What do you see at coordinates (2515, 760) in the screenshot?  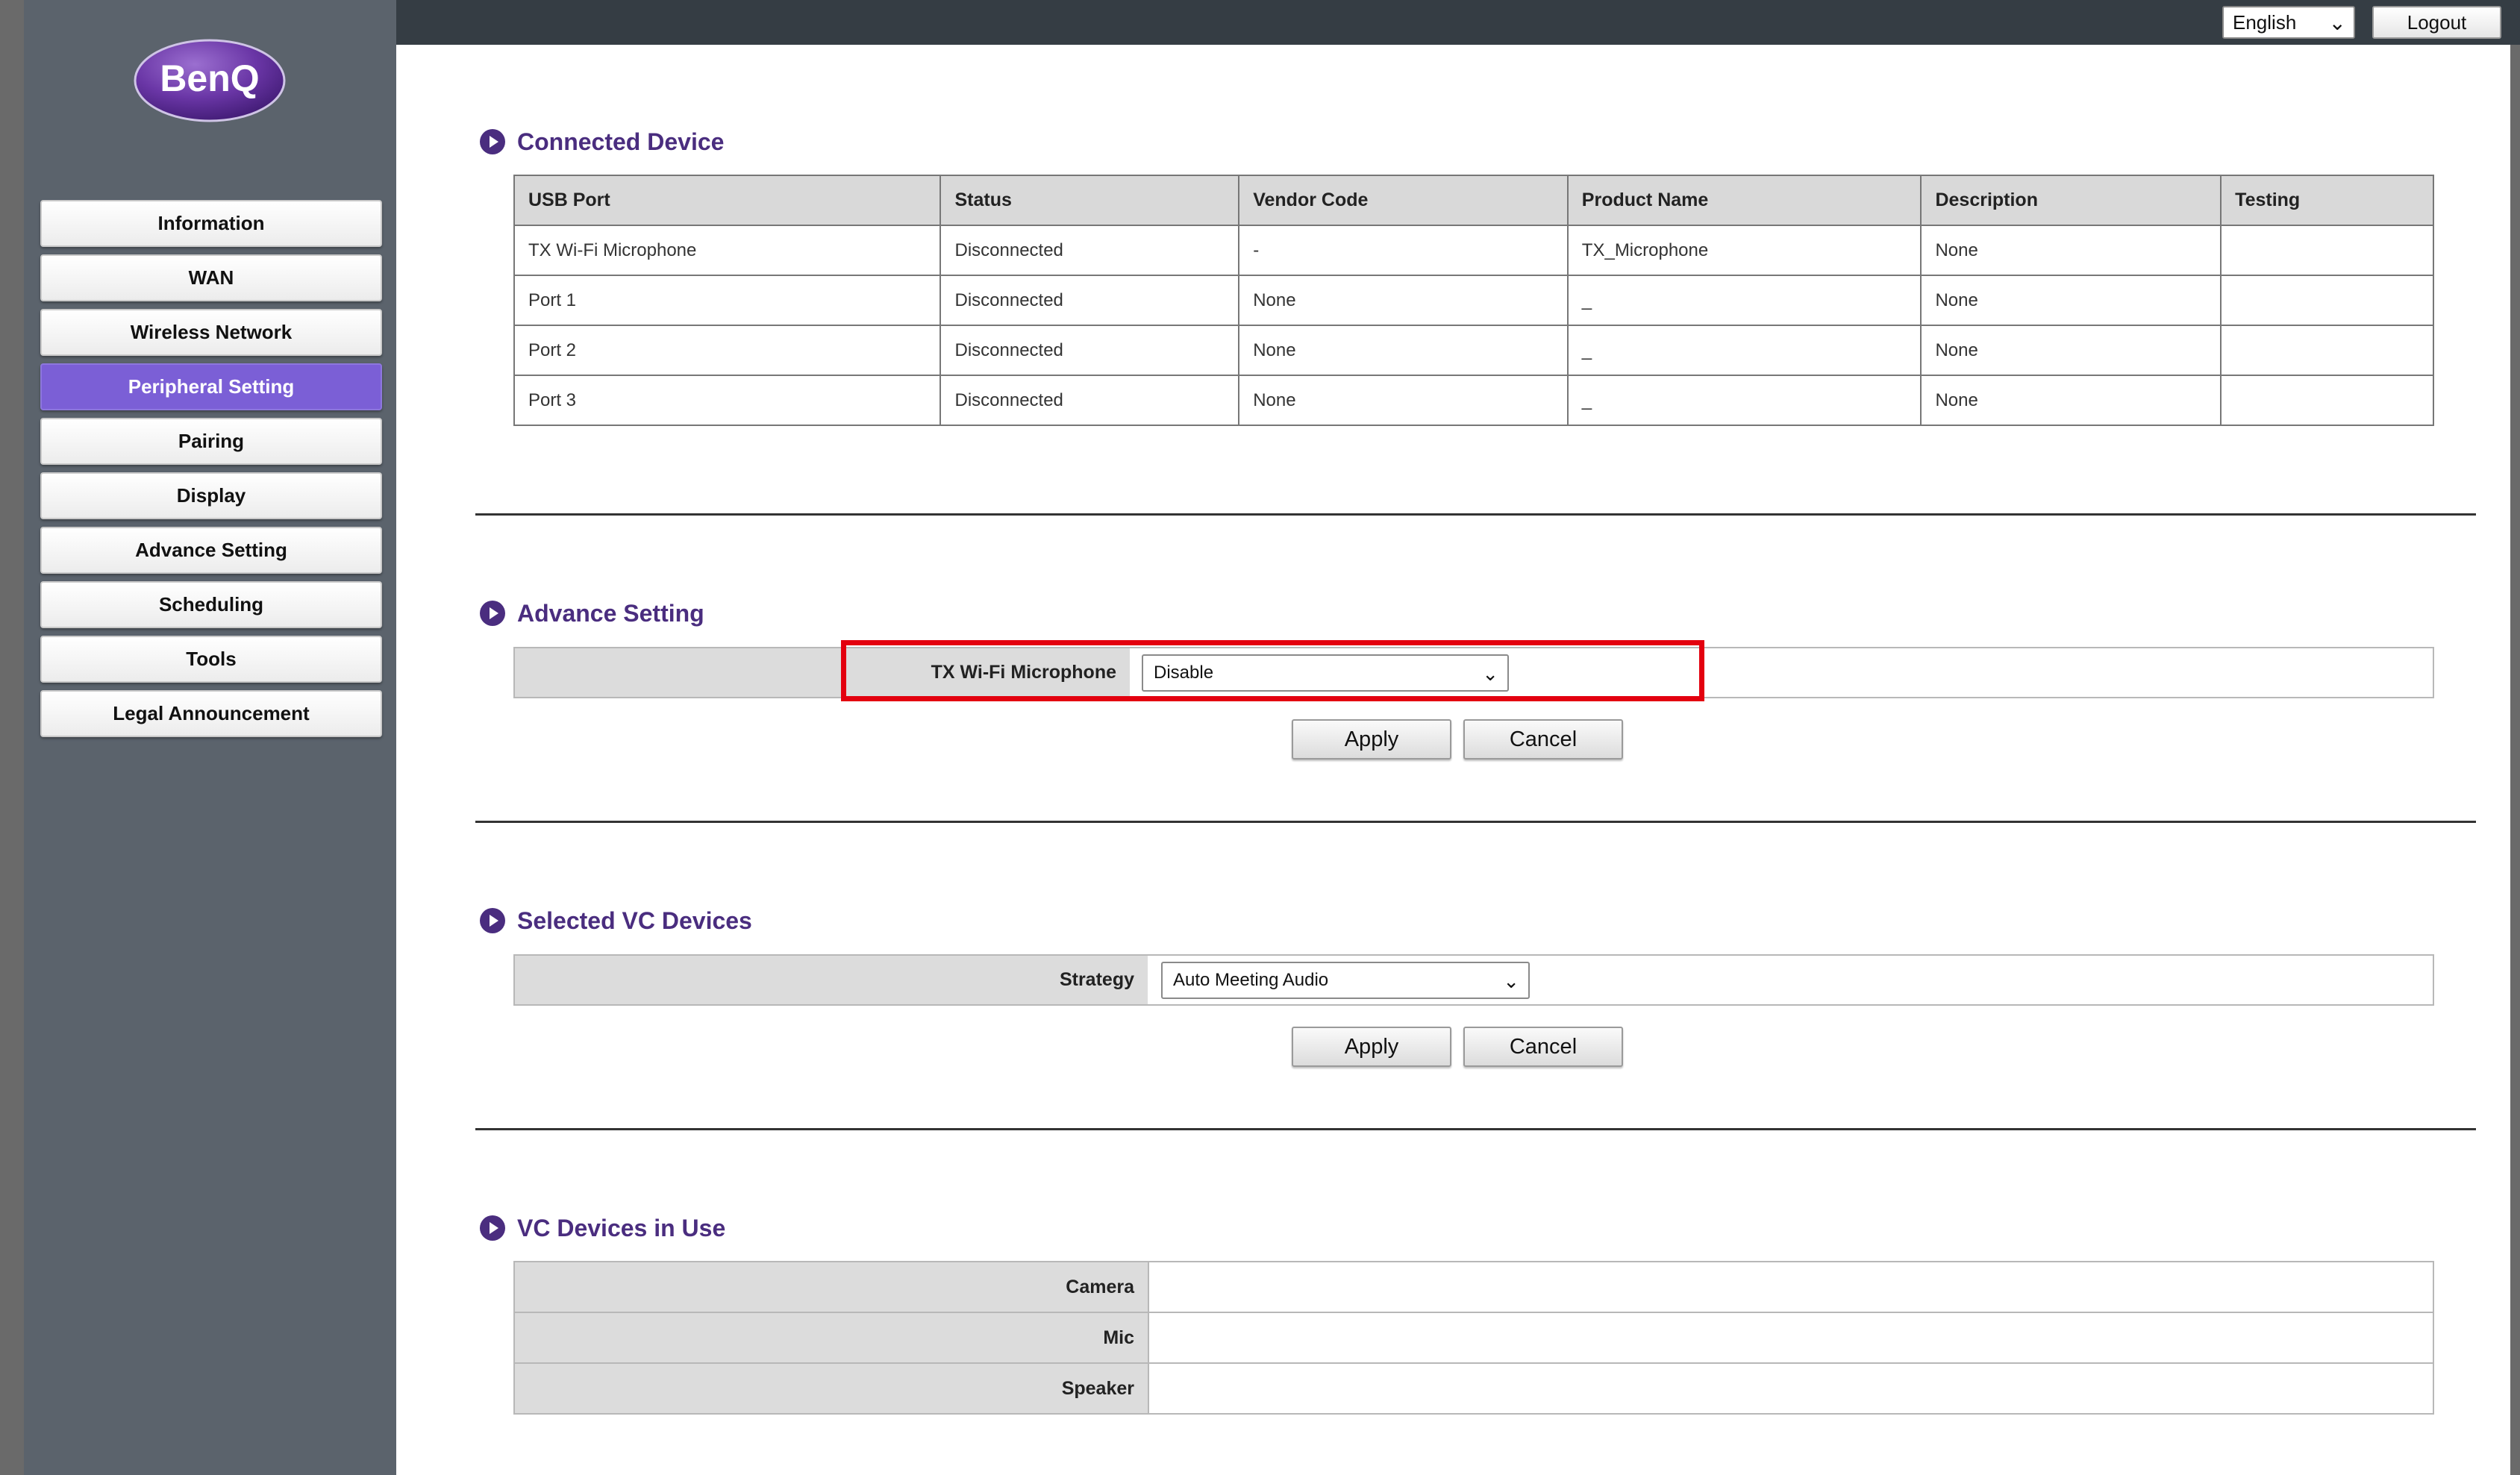 I see `window-right-edge` at bounding box center [2515, 760].